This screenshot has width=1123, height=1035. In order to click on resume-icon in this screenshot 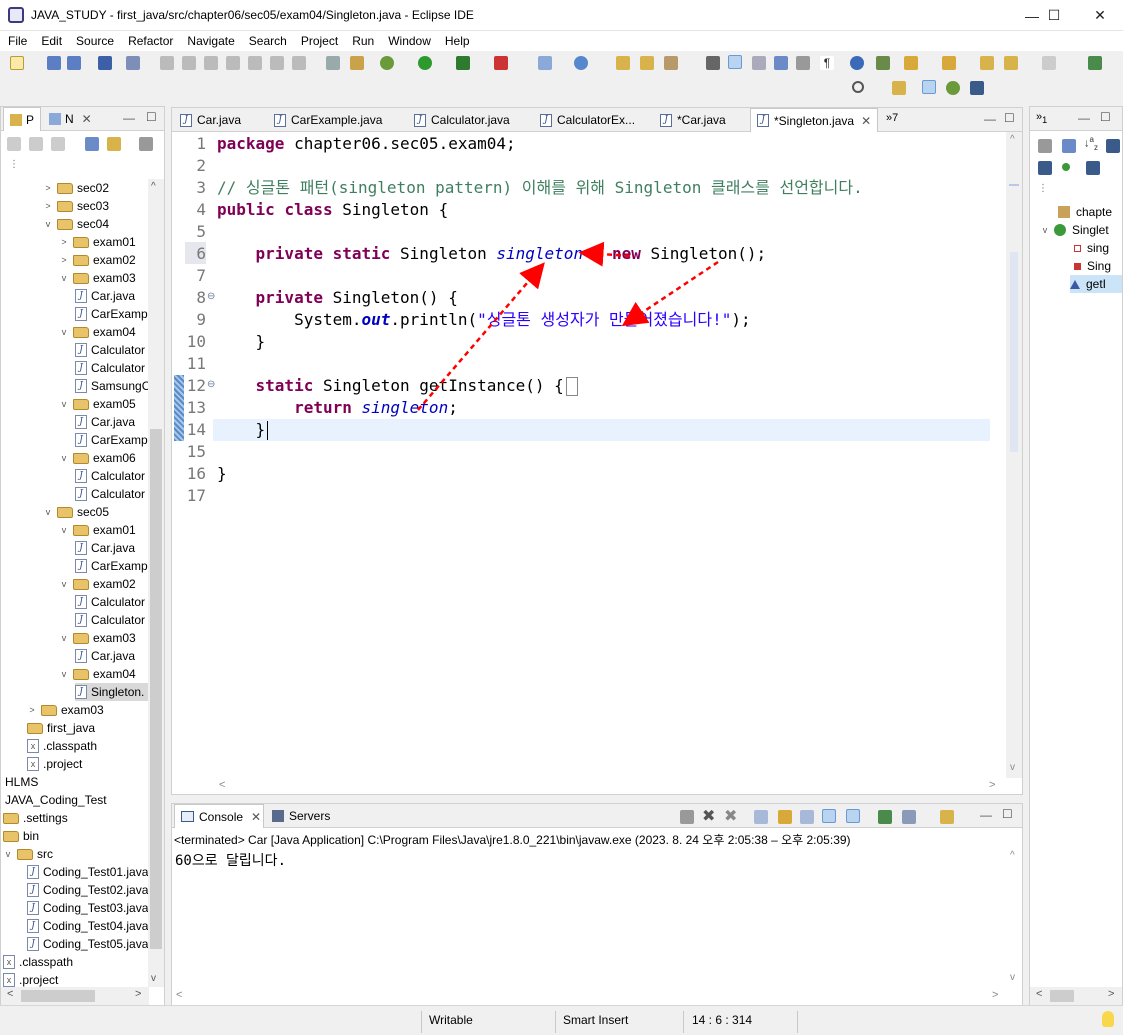, I will do `click(167, 63)`.